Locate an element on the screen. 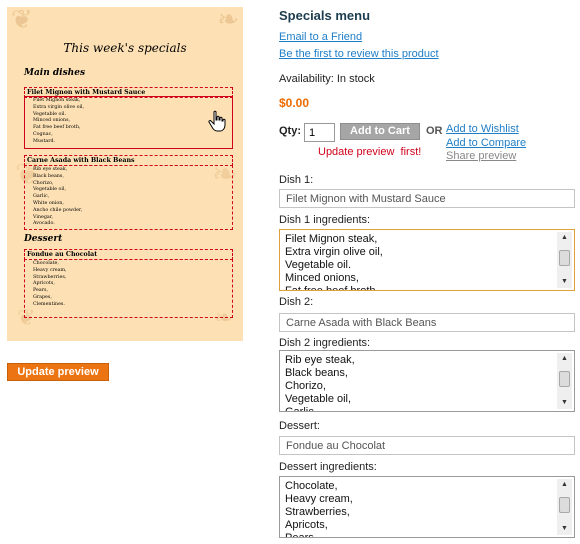 The image size is (580, 544). write-review-link: Be the first to review this product is located at coordinates (359, 54).